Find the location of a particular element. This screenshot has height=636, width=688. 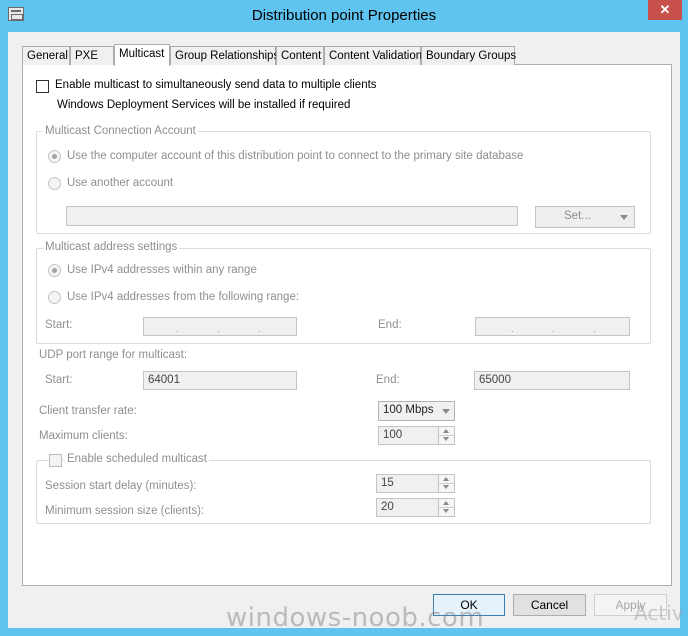

ip-end-label: End: is located at coordinates (390, 325).